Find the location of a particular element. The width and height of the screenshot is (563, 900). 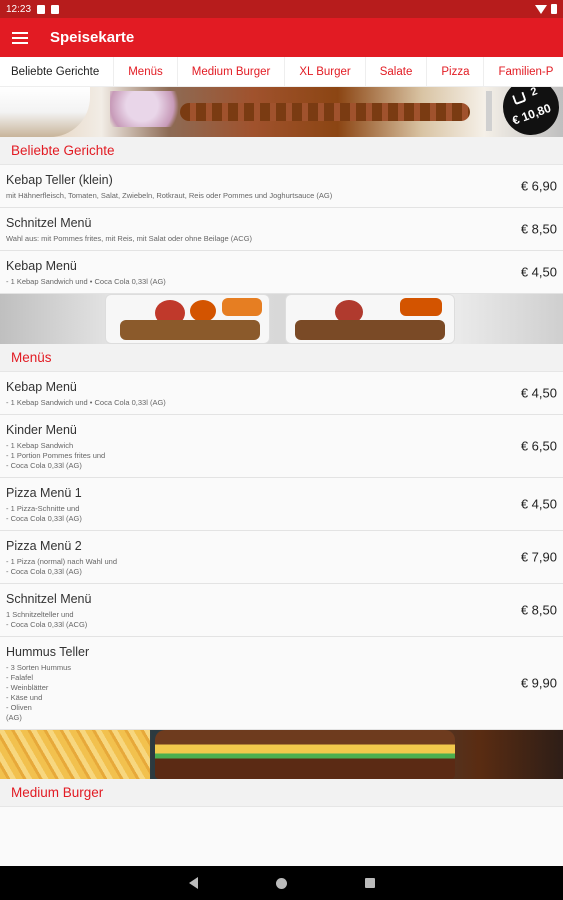

tab-menues: Menüs is located at coordinates (146, 71).